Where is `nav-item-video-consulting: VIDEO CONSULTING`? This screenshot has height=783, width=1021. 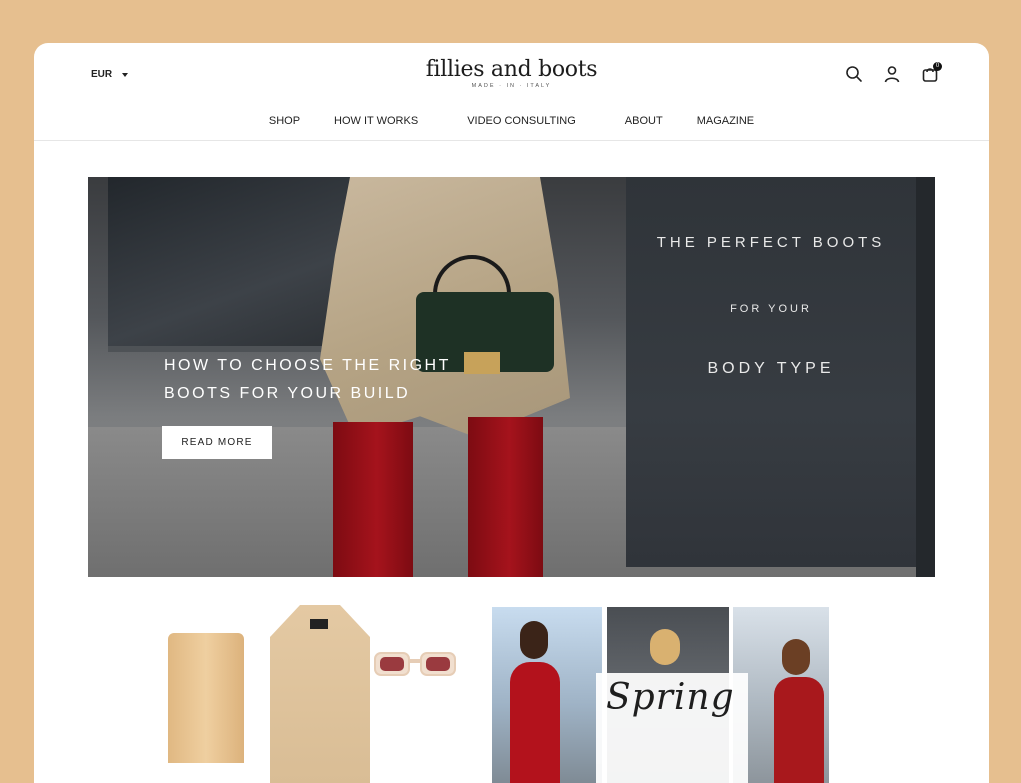 nav-item-video-consulting: VIDEO CONSULTING is located at coordinates (521, 121).